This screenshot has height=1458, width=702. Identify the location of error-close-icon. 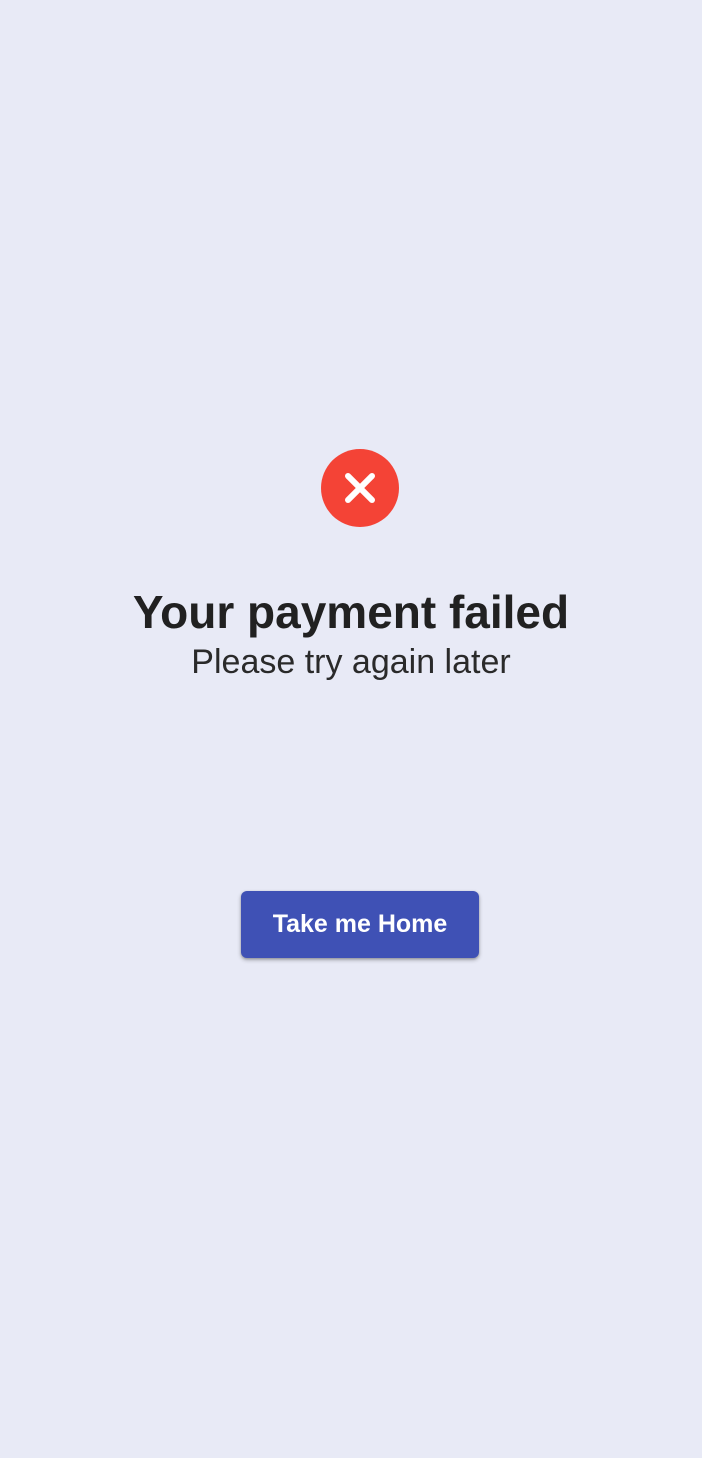
(360, 488).